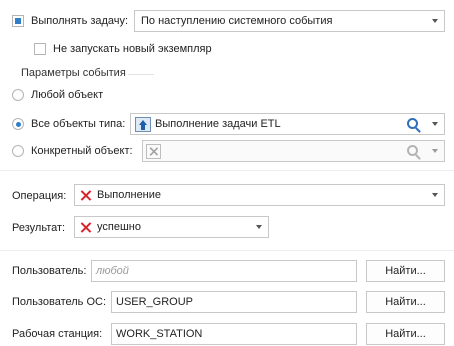  Describe the element at coordinates (82, 151) in the screenshot. I see `specific-object-label: Конкретный объект:` at that location.